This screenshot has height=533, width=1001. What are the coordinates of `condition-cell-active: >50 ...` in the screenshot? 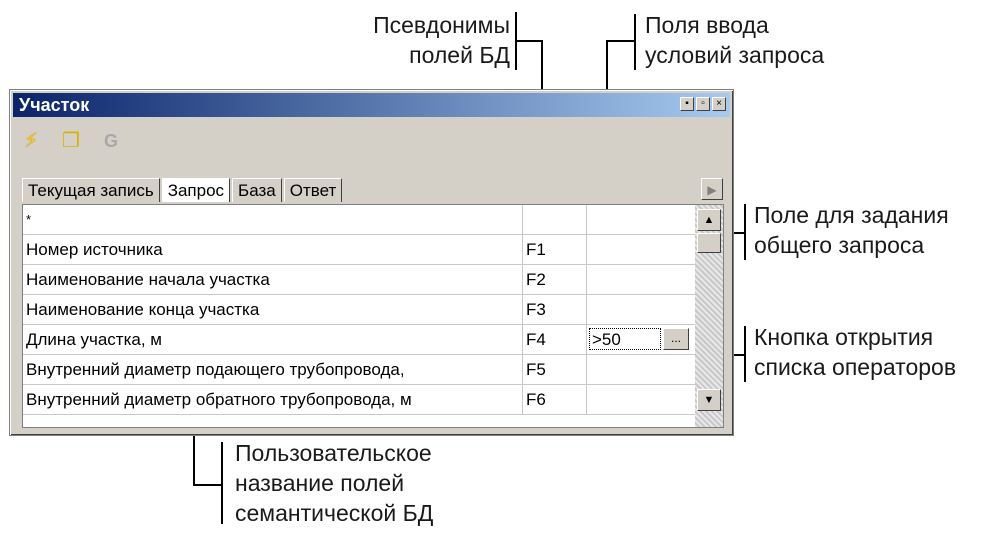 It's located at (641, 340).